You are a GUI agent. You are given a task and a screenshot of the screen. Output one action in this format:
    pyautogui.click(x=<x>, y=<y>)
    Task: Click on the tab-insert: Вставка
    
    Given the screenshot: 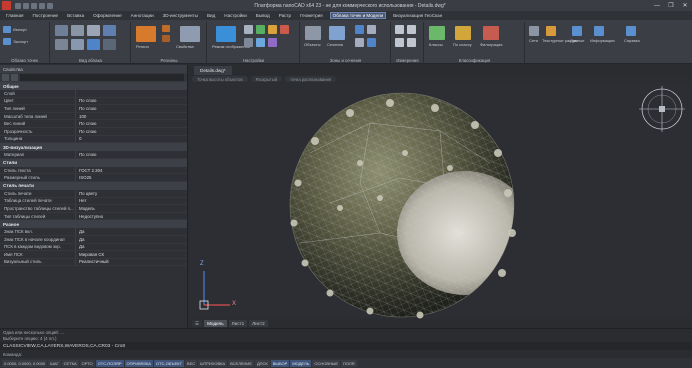 What is the action you would take?
    pyautogui.click(x=75, y=15)
    